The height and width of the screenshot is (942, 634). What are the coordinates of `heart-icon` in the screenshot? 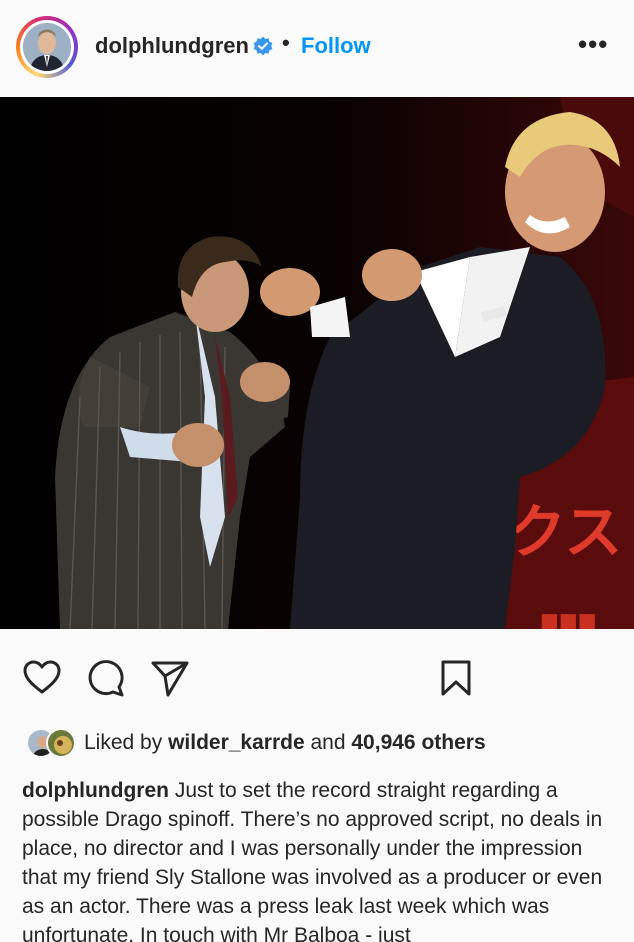 It's located at (42, 678).